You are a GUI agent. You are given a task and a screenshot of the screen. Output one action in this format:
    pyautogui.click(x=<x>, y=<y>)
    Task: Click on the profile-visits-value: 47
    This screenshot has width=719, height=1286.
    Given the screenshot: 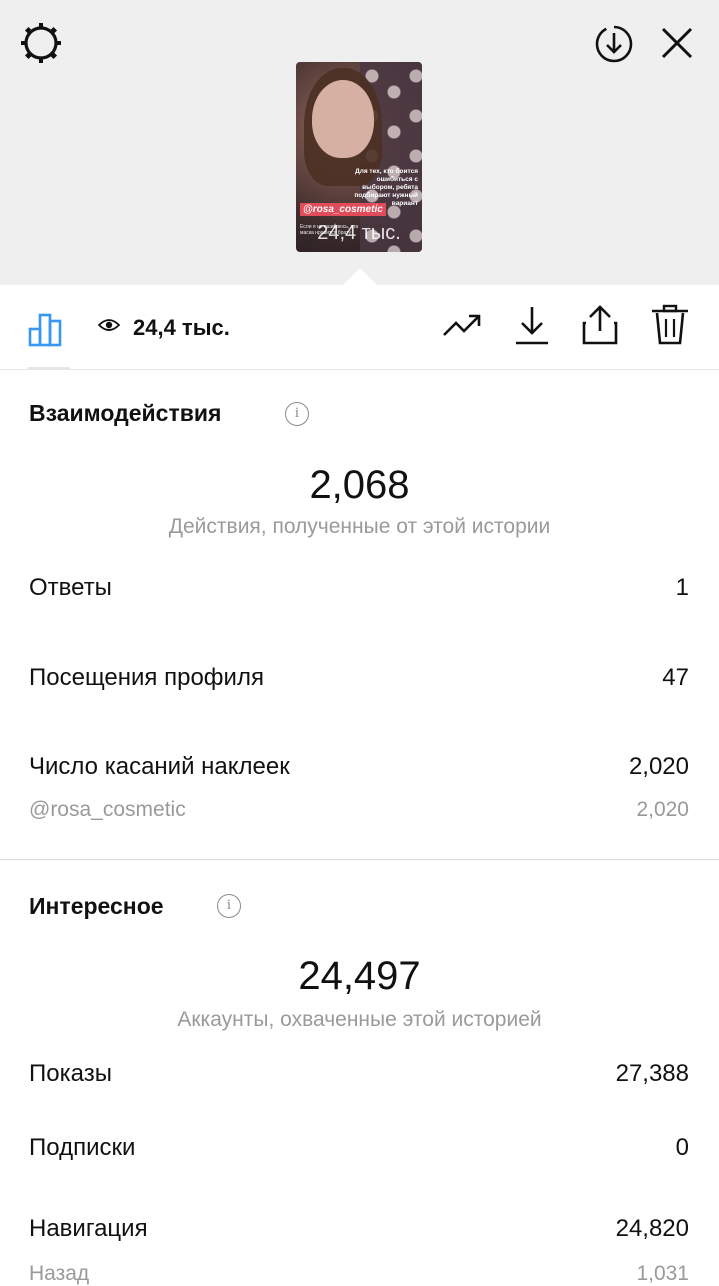 What is the action you would take?
    pyautogui.click(x=675, y=677)
    